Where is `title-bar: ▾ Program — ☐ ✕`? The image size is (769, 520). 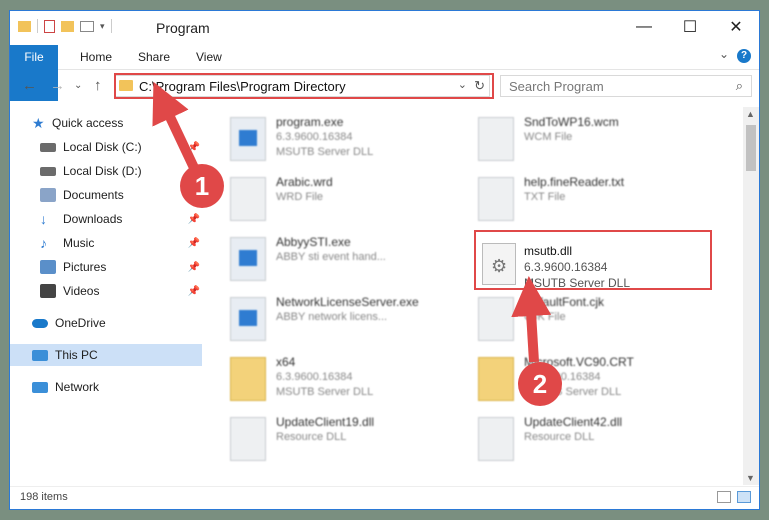 title-bar: ▾ Program — ☐ ✕ is located at coordinates (384, 27).